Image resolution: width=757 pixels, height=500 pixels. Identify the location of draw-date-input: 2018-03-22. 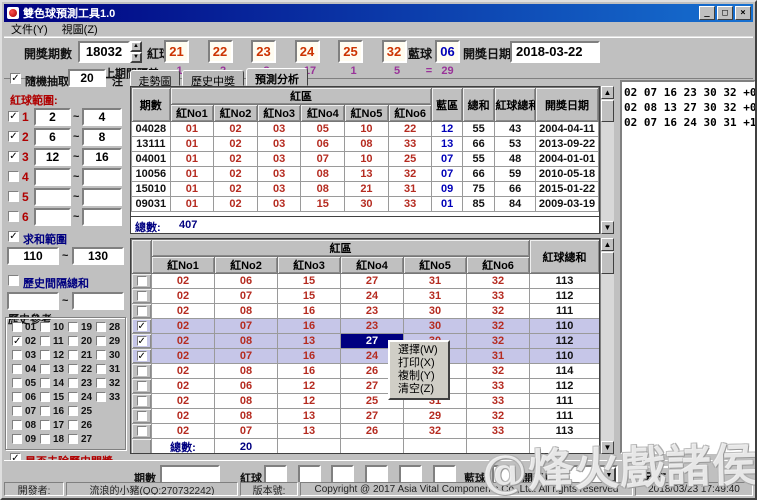
(555, 52).